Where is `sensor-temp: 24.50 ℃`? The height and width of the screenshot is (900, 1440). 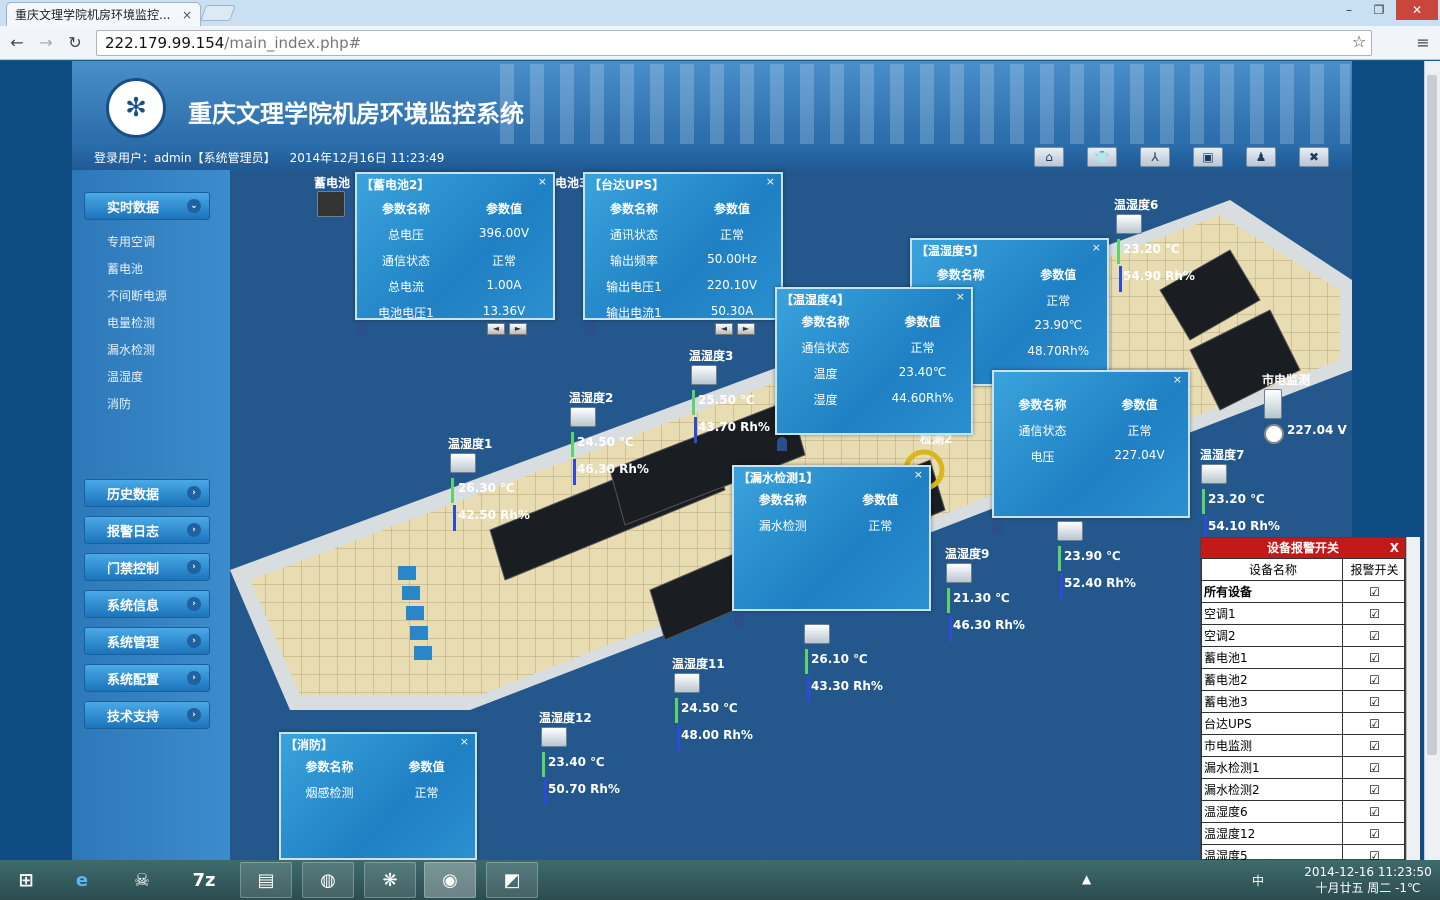
sensor-temp: 24.50 ℃ is located at coordinates (605, 442).